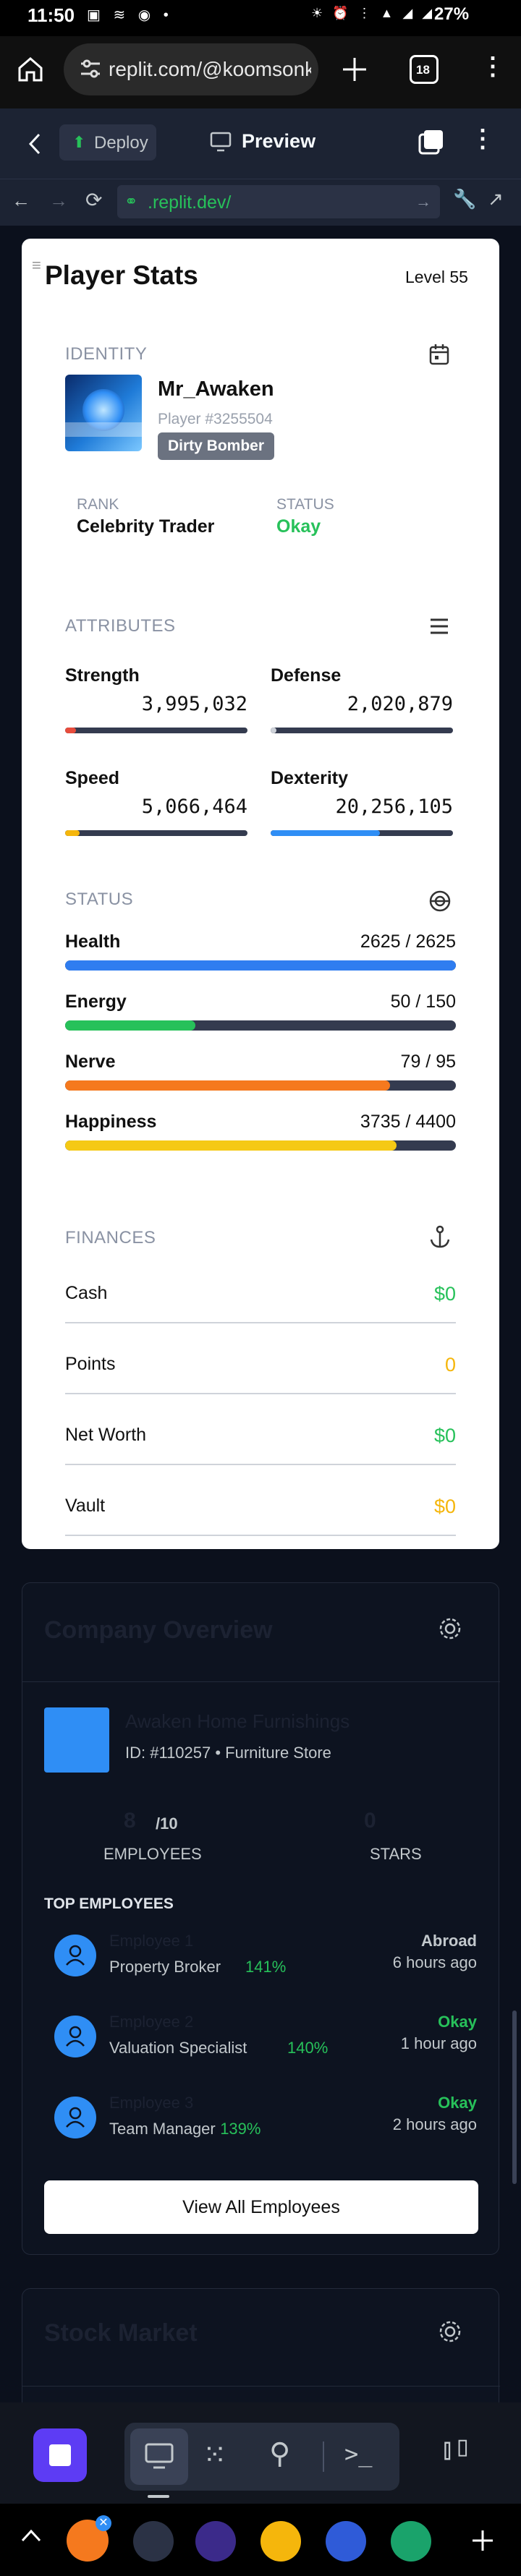 This screenshot has width=521, height=2576. What do you see at coordinates (107, 142) in the screenshot?
I see `deploy-button: ⬆ Deploy` at bounding box center [107, 142].